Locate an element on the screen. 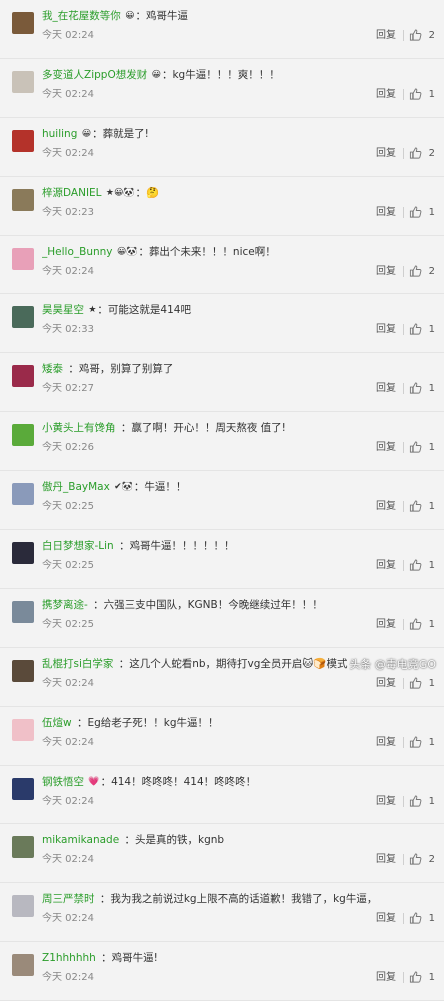  user-badges: 😀🐼 is located at coordinates (127, 251).